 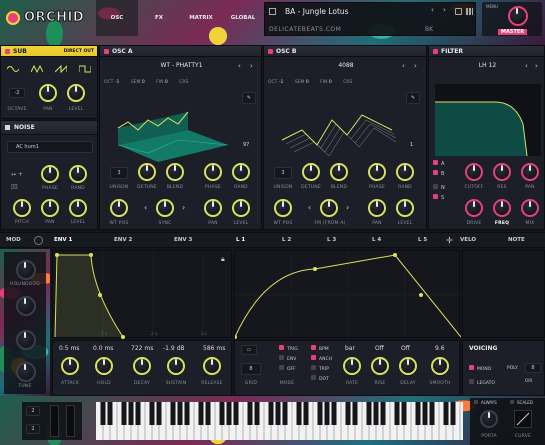 I want to click on macro-3-knob, so click(x=26, y=340).